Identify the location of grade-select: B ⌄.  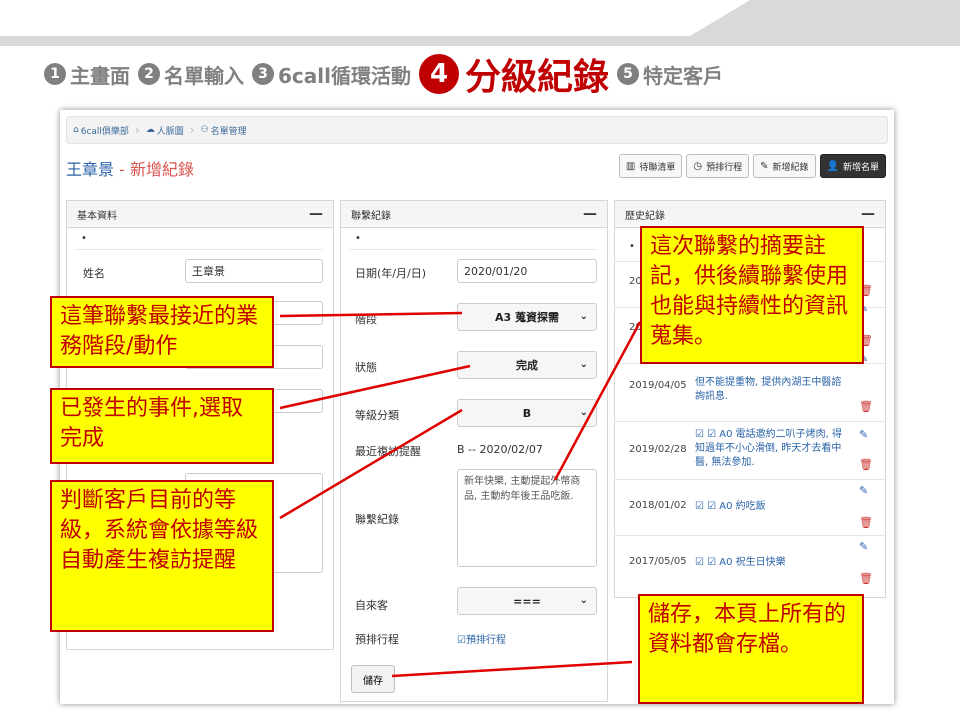
(527, 413).